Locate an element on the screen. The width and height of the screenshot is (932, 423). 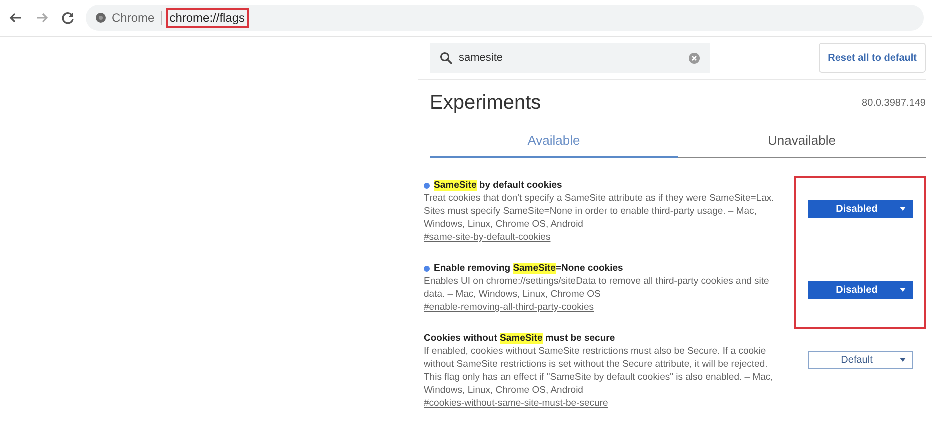
flag-title: SameSite by default cookies is located at coordinates (498, 185).